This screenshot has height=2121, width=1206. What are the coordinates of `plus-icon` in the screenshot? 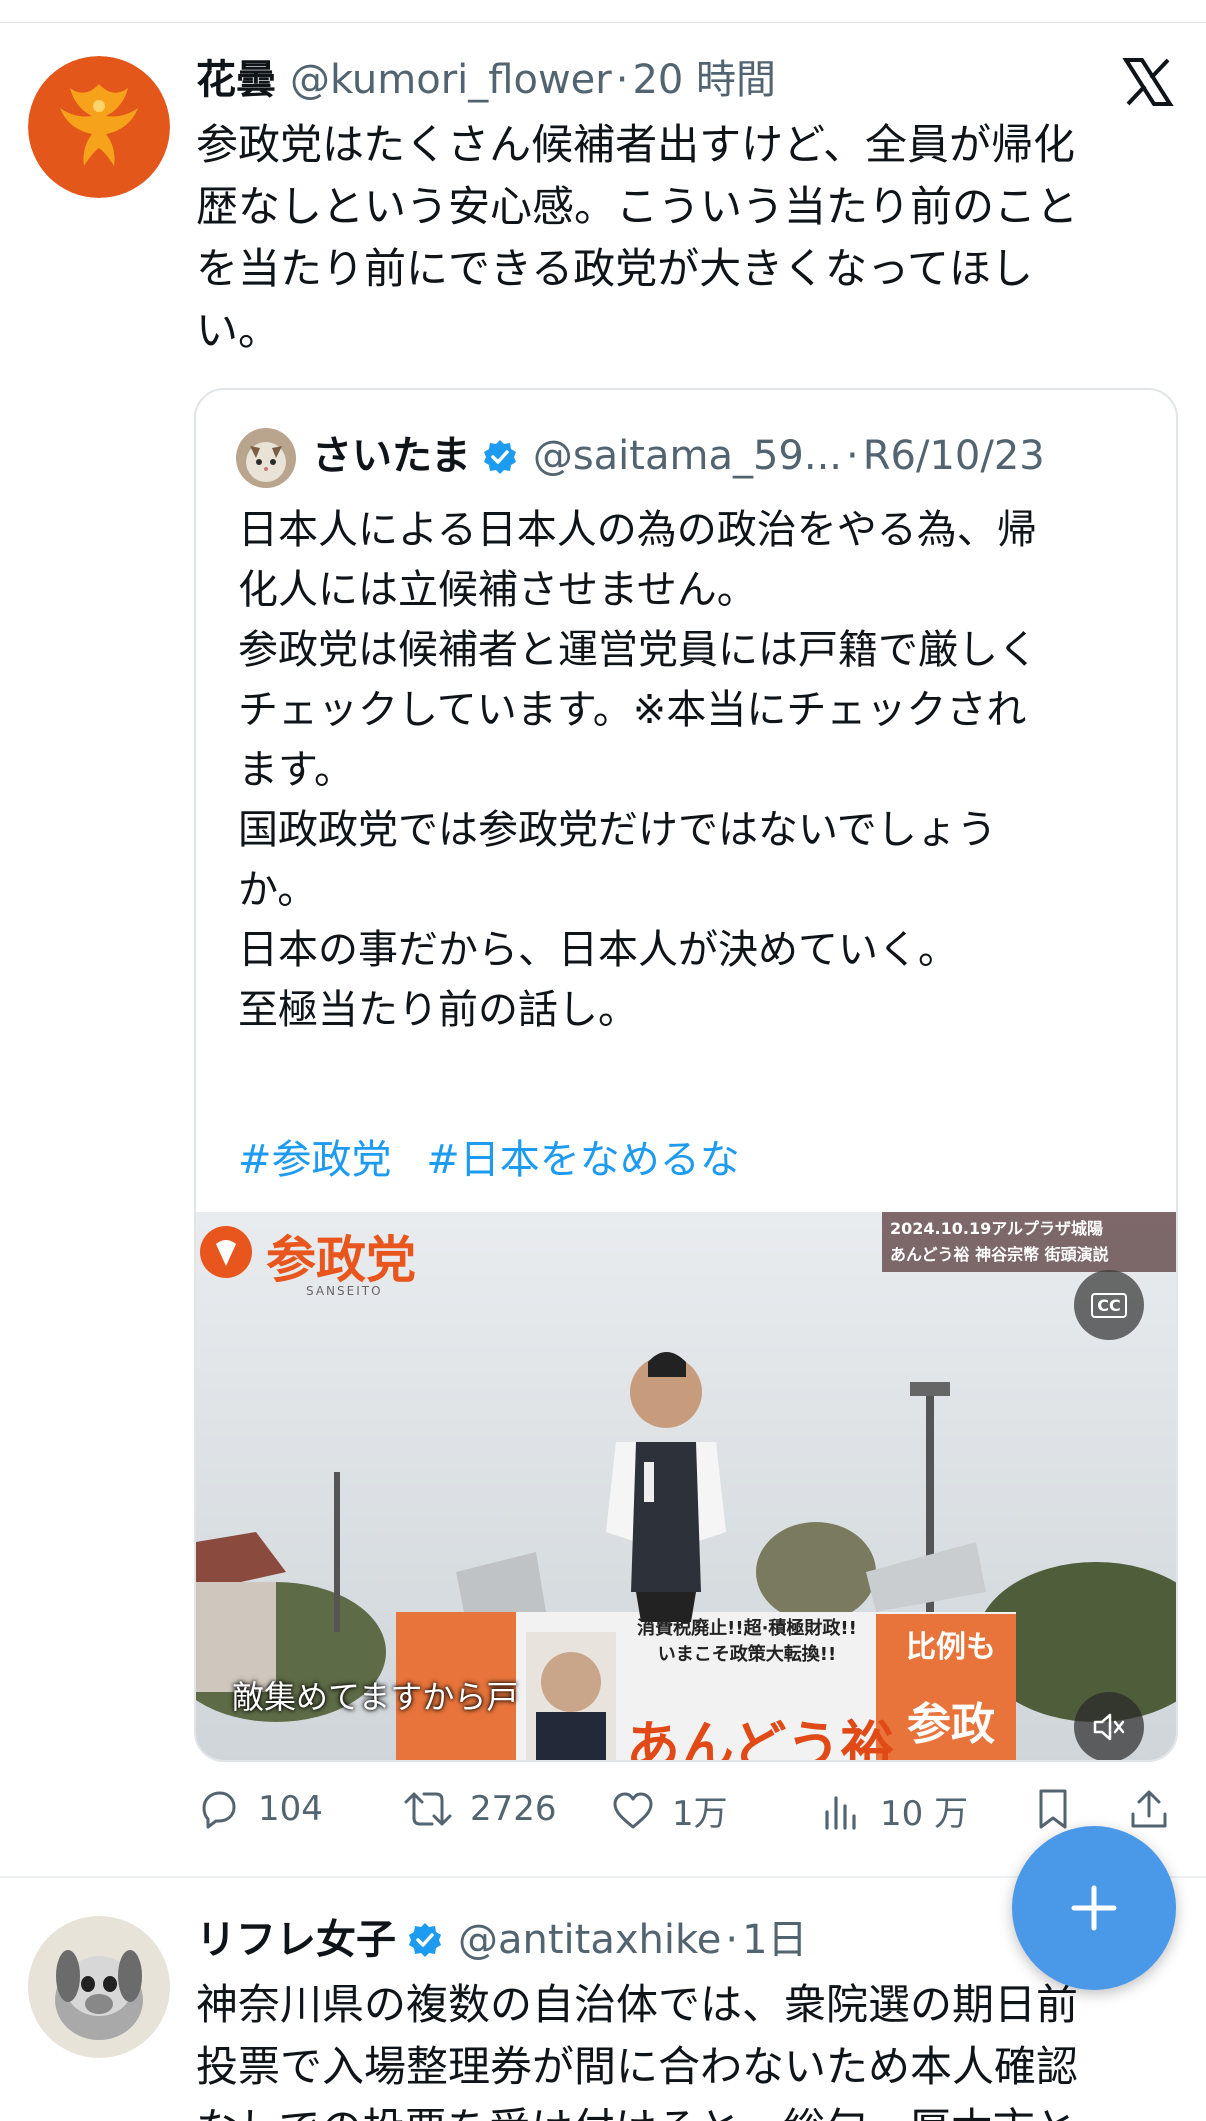 It's located at (1094, 1908).